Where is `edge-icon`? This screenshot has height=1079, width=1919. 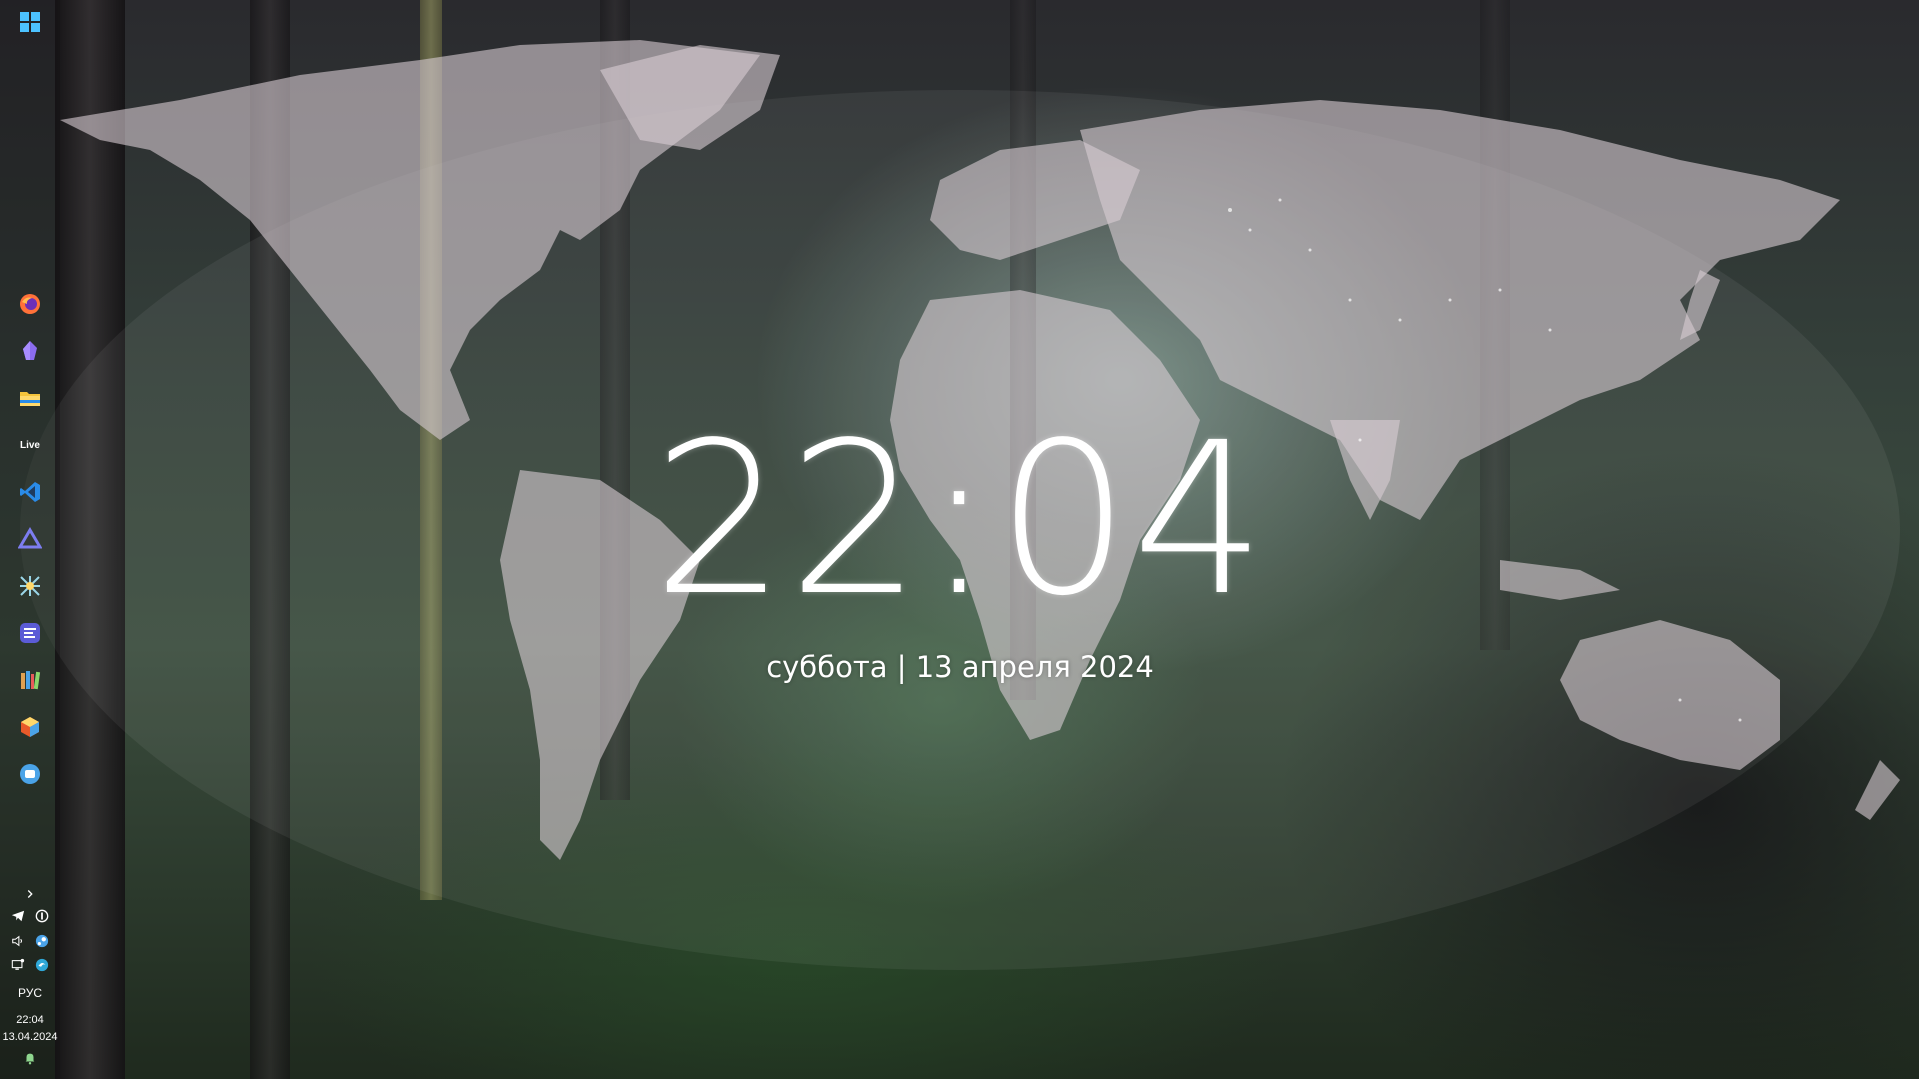 edge-icon is located at coordinates (42, 965).